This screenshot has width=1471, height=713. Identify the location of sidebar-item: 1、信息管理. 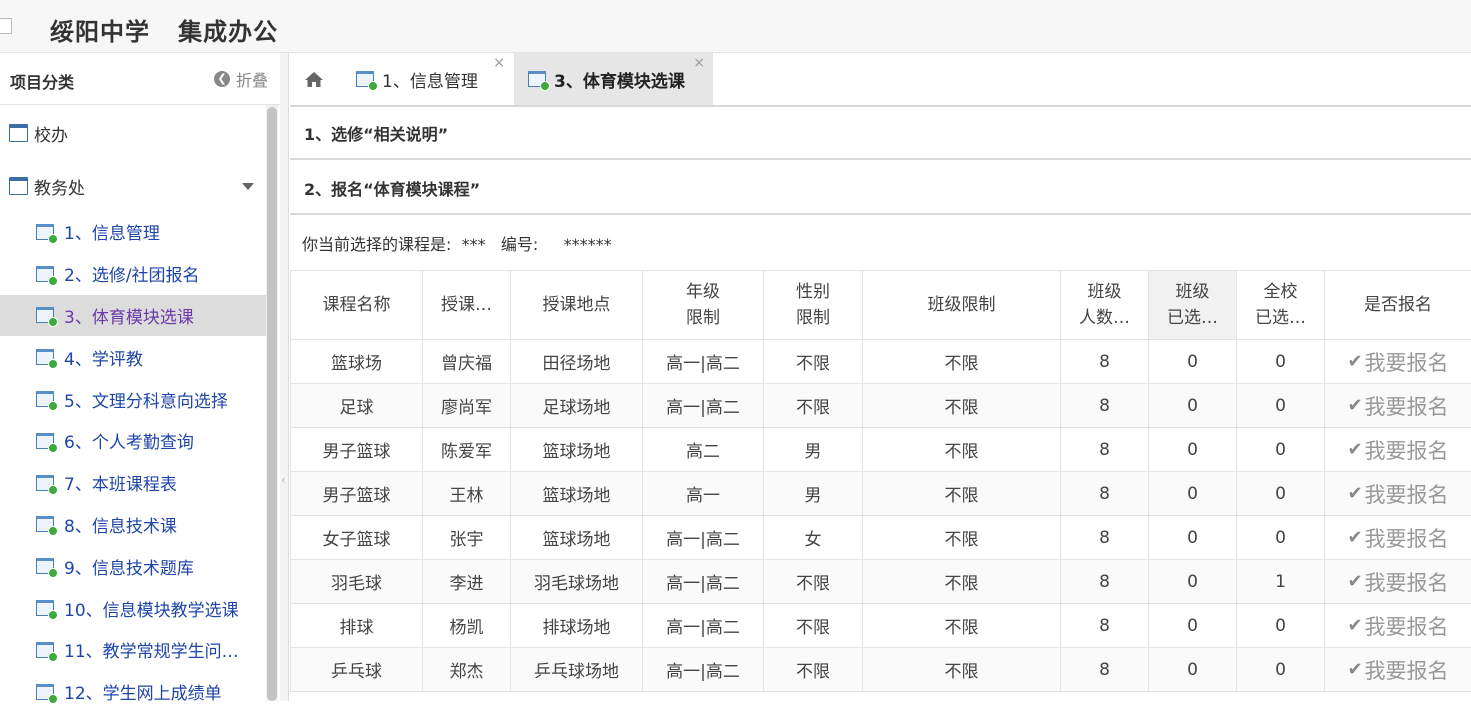
(133, 232).